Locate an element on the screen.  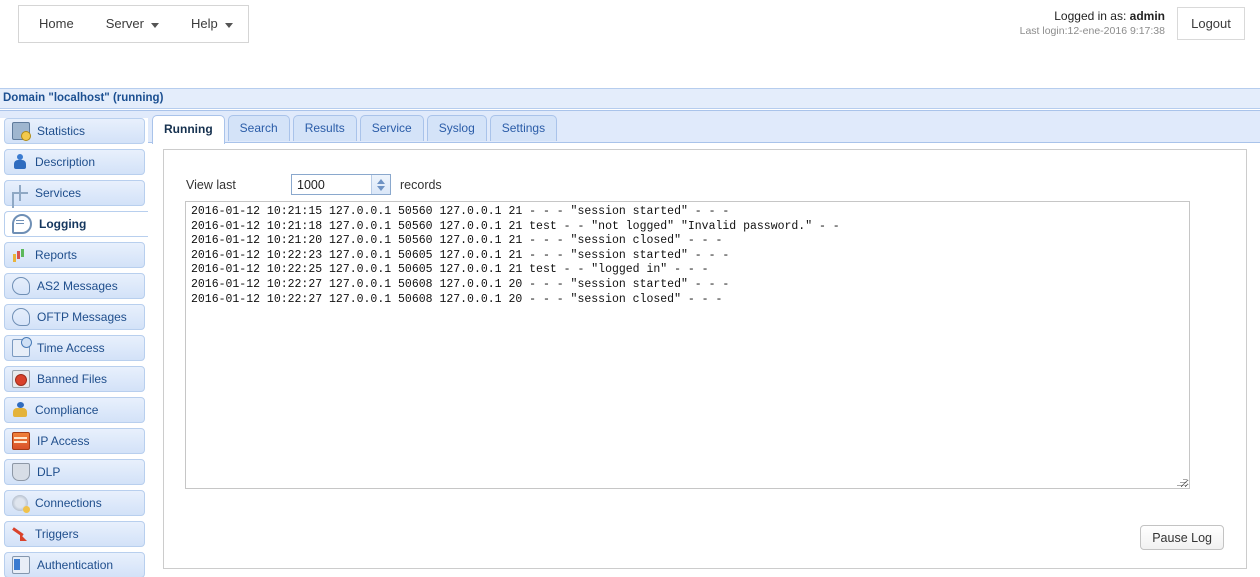
tab-syslog: Syslog is located at coordinates (456, 128).